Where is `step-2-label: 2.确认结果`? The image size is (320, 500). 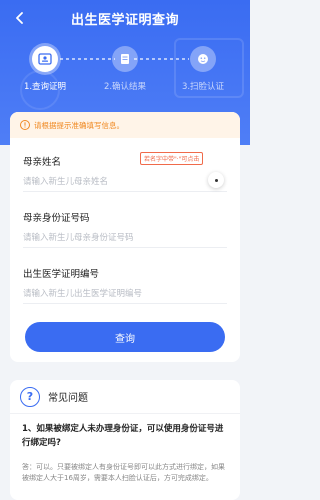
step-2-label: 2.确认结果 is located at coordinates (125, 87).